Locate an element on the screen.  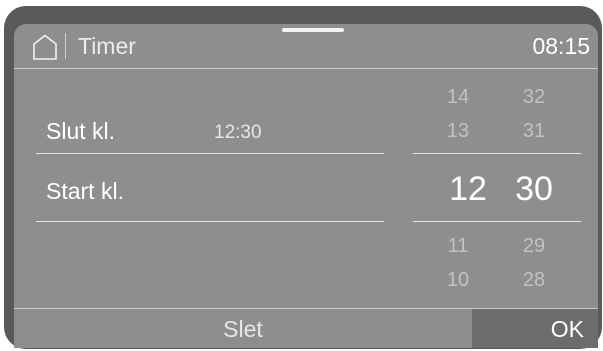
clock-display: 08:15 is located at coordinates (561, 46).